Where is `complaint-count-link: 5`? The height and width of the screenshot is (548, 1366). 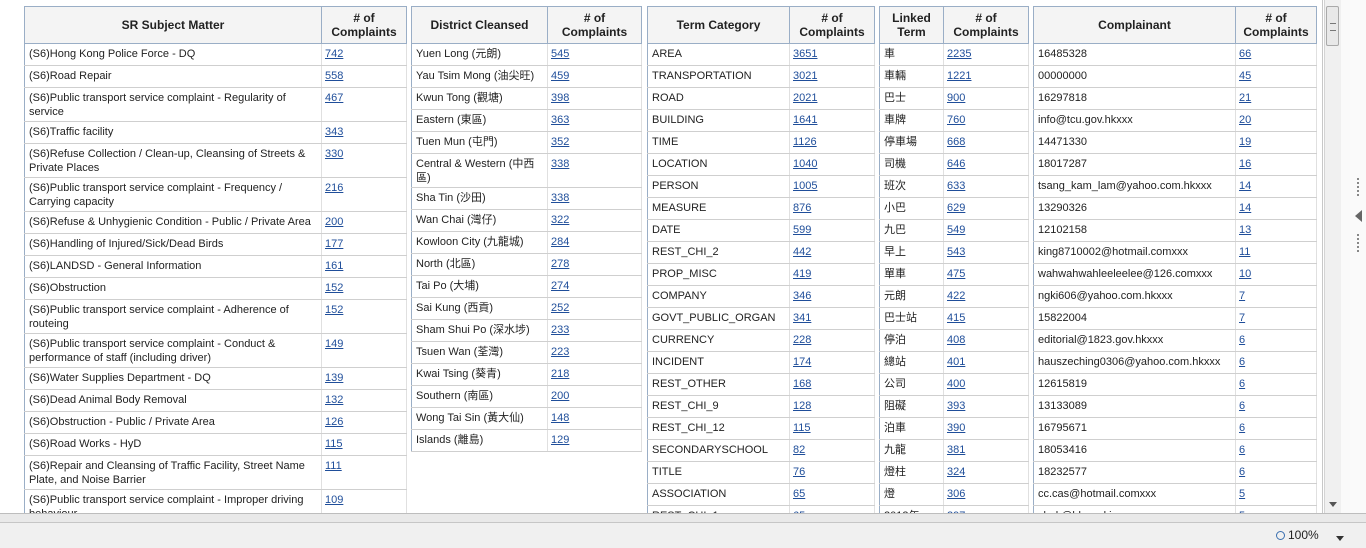
complaint-count-link: 5 is located at coordinates (1242, 494).